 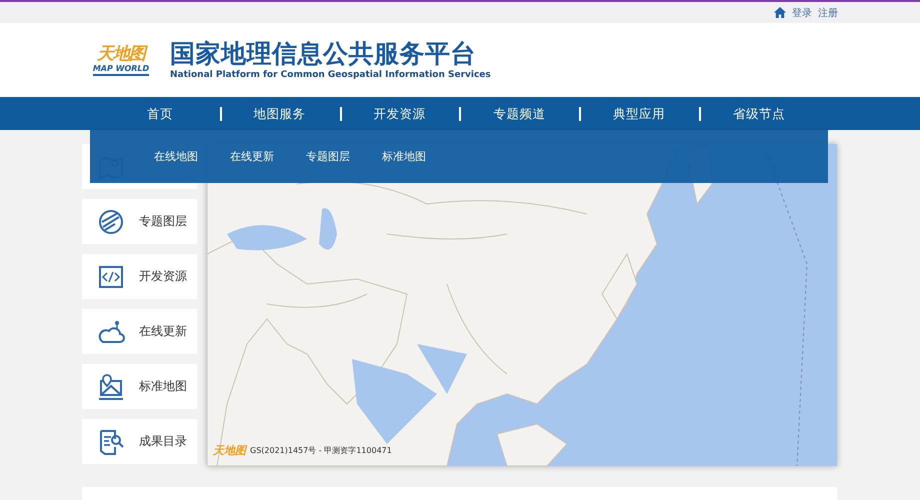 What do you see at coordinates (802, 13) in the screenshot?
I see `header-link: 登录` at bounding box center [802, 13].